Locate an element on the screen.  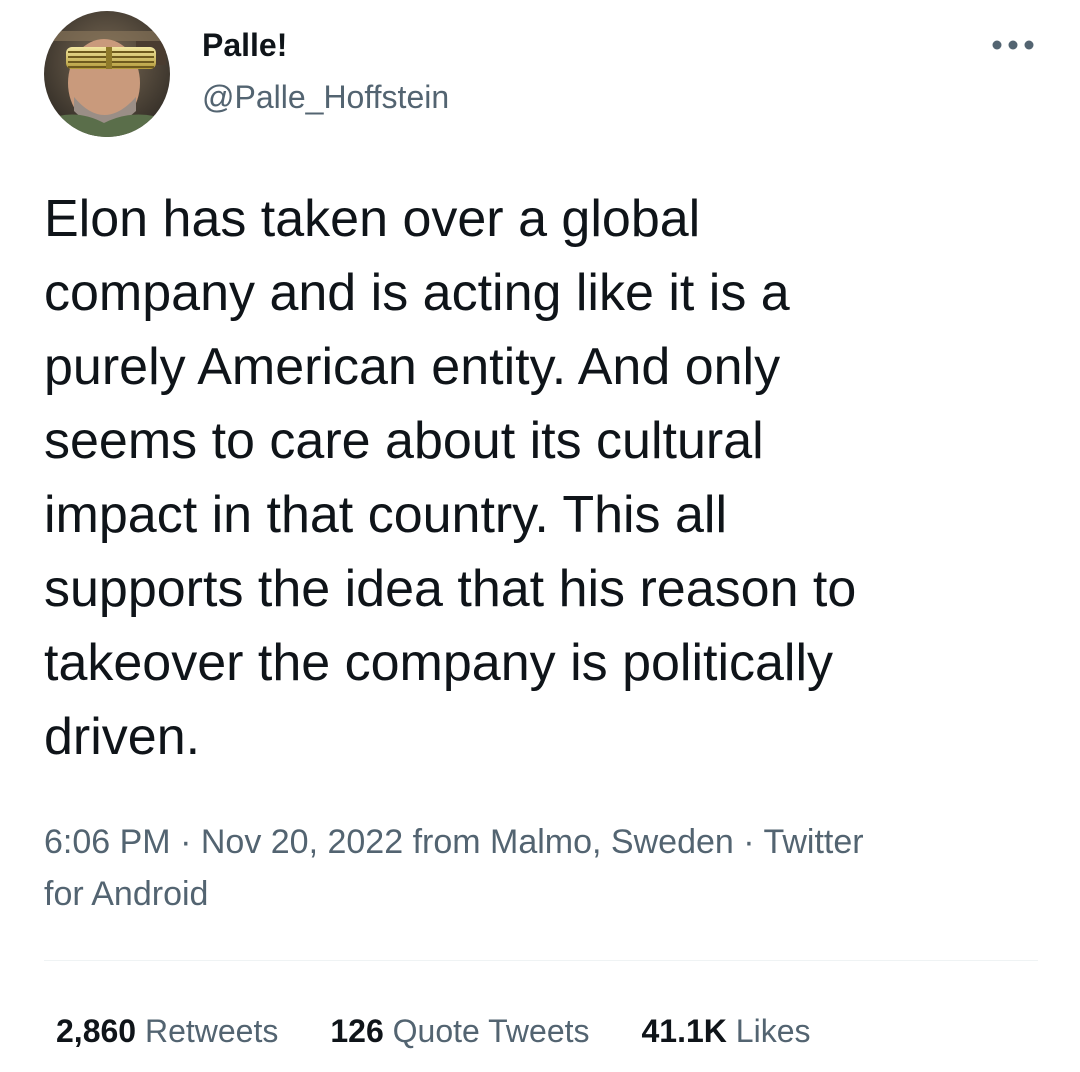
quote-tweets-label: Quote Tweets is located at coordinates (491, 1031).